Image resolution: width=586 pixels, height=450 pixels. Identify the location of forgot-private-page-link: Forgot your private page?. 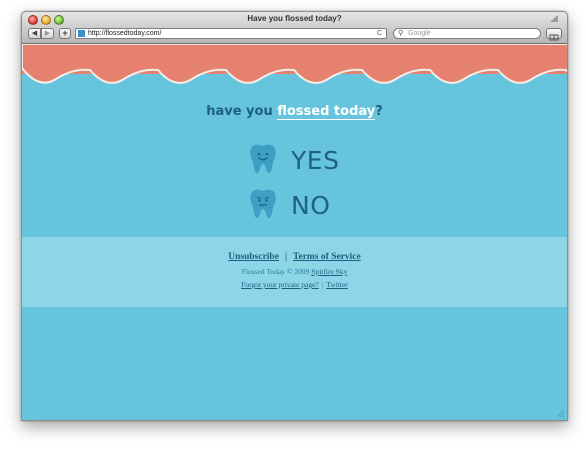
(280, 284).